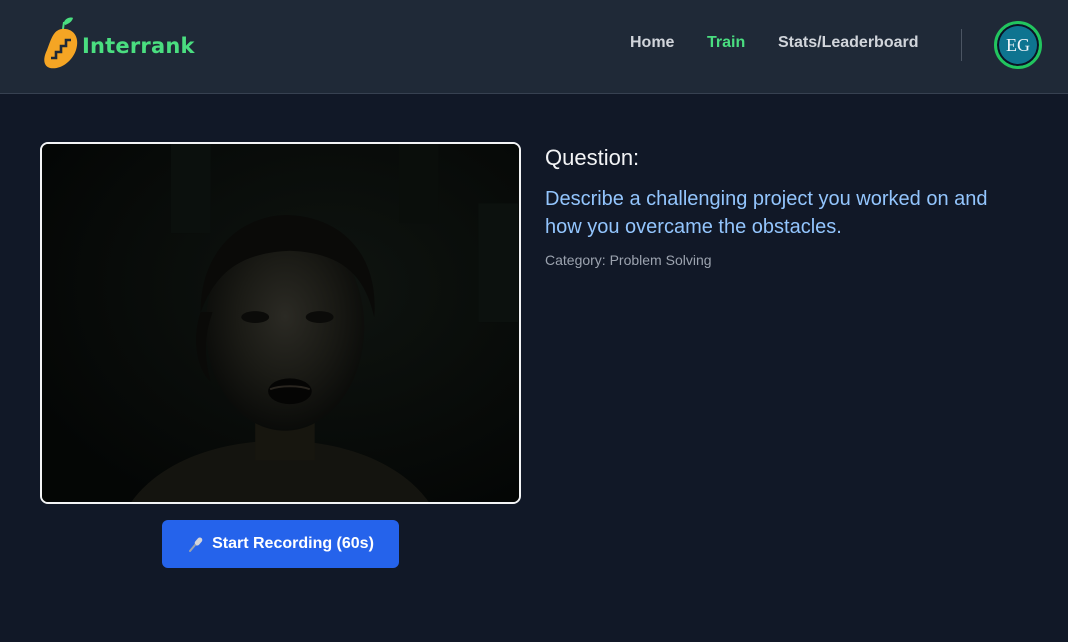 This screenshot has width=1068, height=642. I want to click on question-heading: Question:, so click(592, 157).